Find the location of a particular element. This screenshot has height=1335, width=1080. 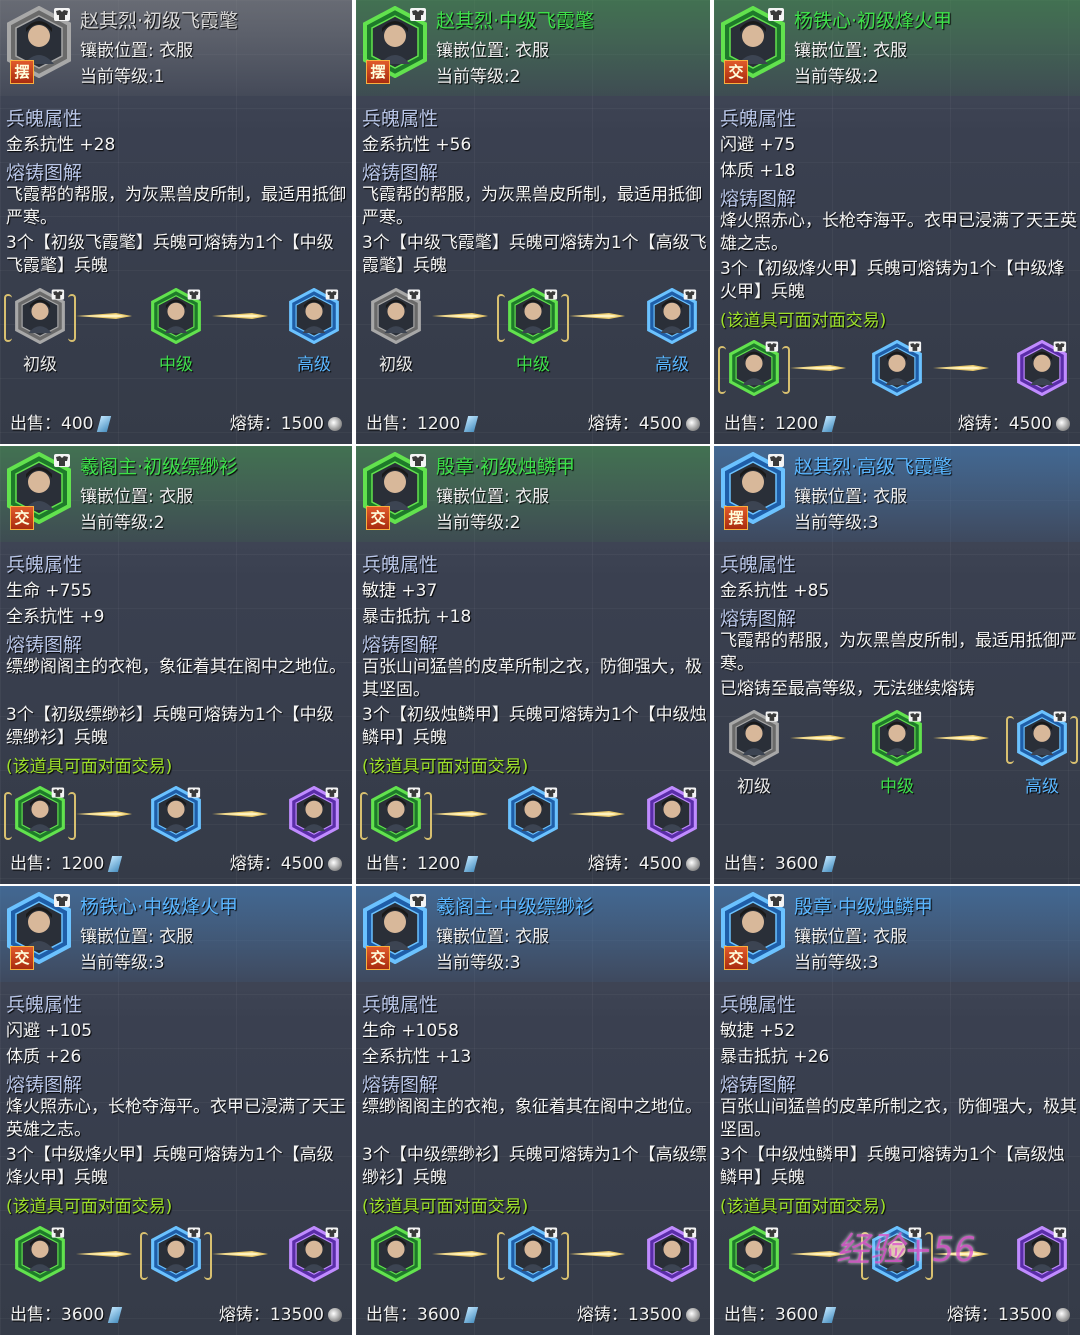

tier-label: 中级 is located at coordinates (176, 365).